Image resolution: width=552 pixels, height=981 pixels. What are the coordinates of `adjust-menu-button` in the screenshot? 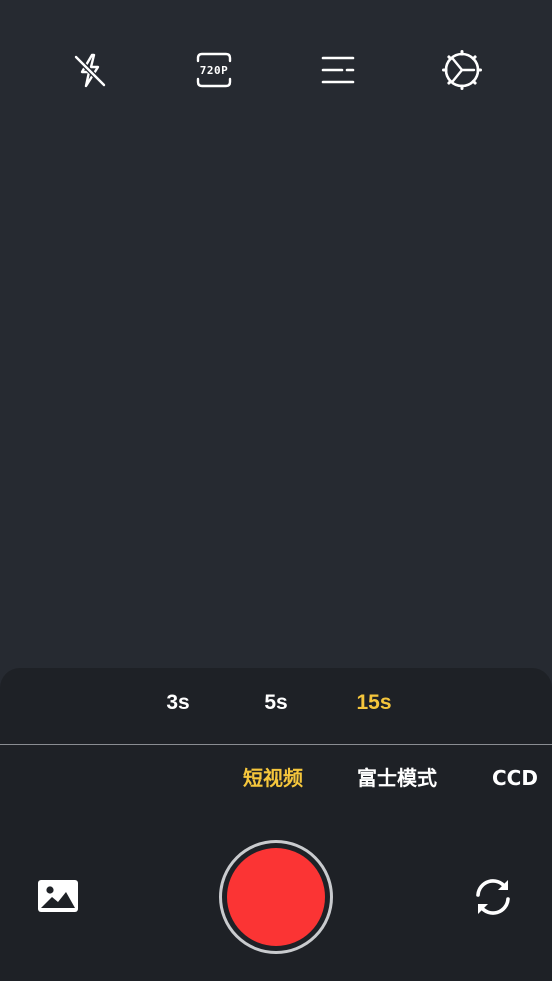 It's located at (338, 70).